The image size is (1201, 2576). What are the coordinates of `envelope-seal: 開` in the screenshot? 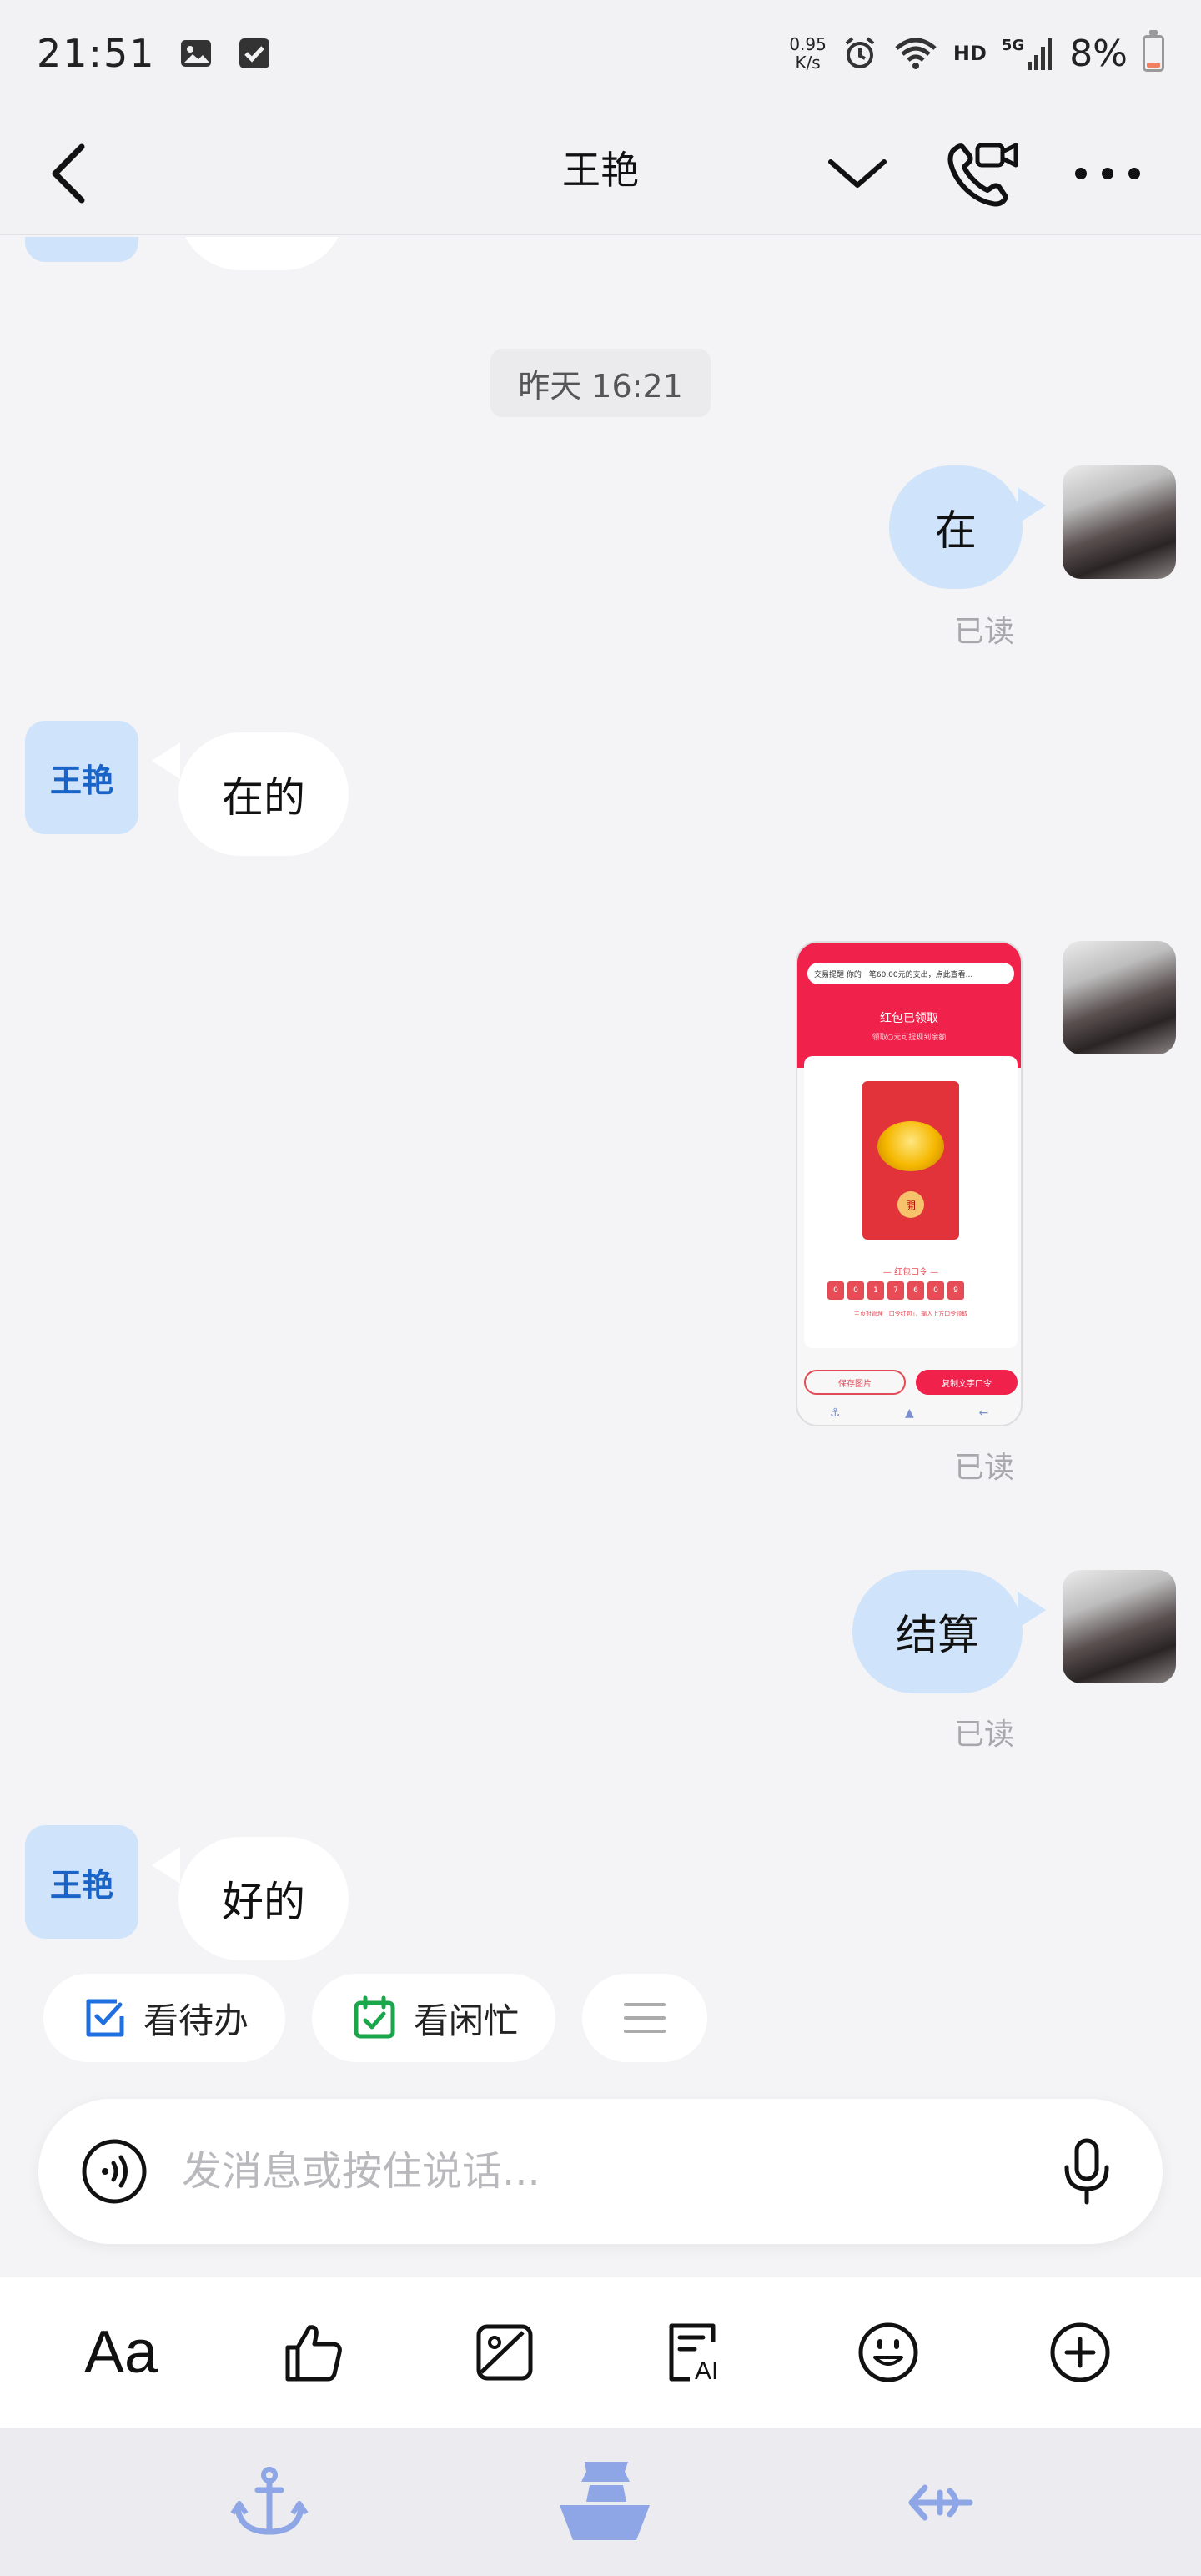 It's located at (911, 1204).